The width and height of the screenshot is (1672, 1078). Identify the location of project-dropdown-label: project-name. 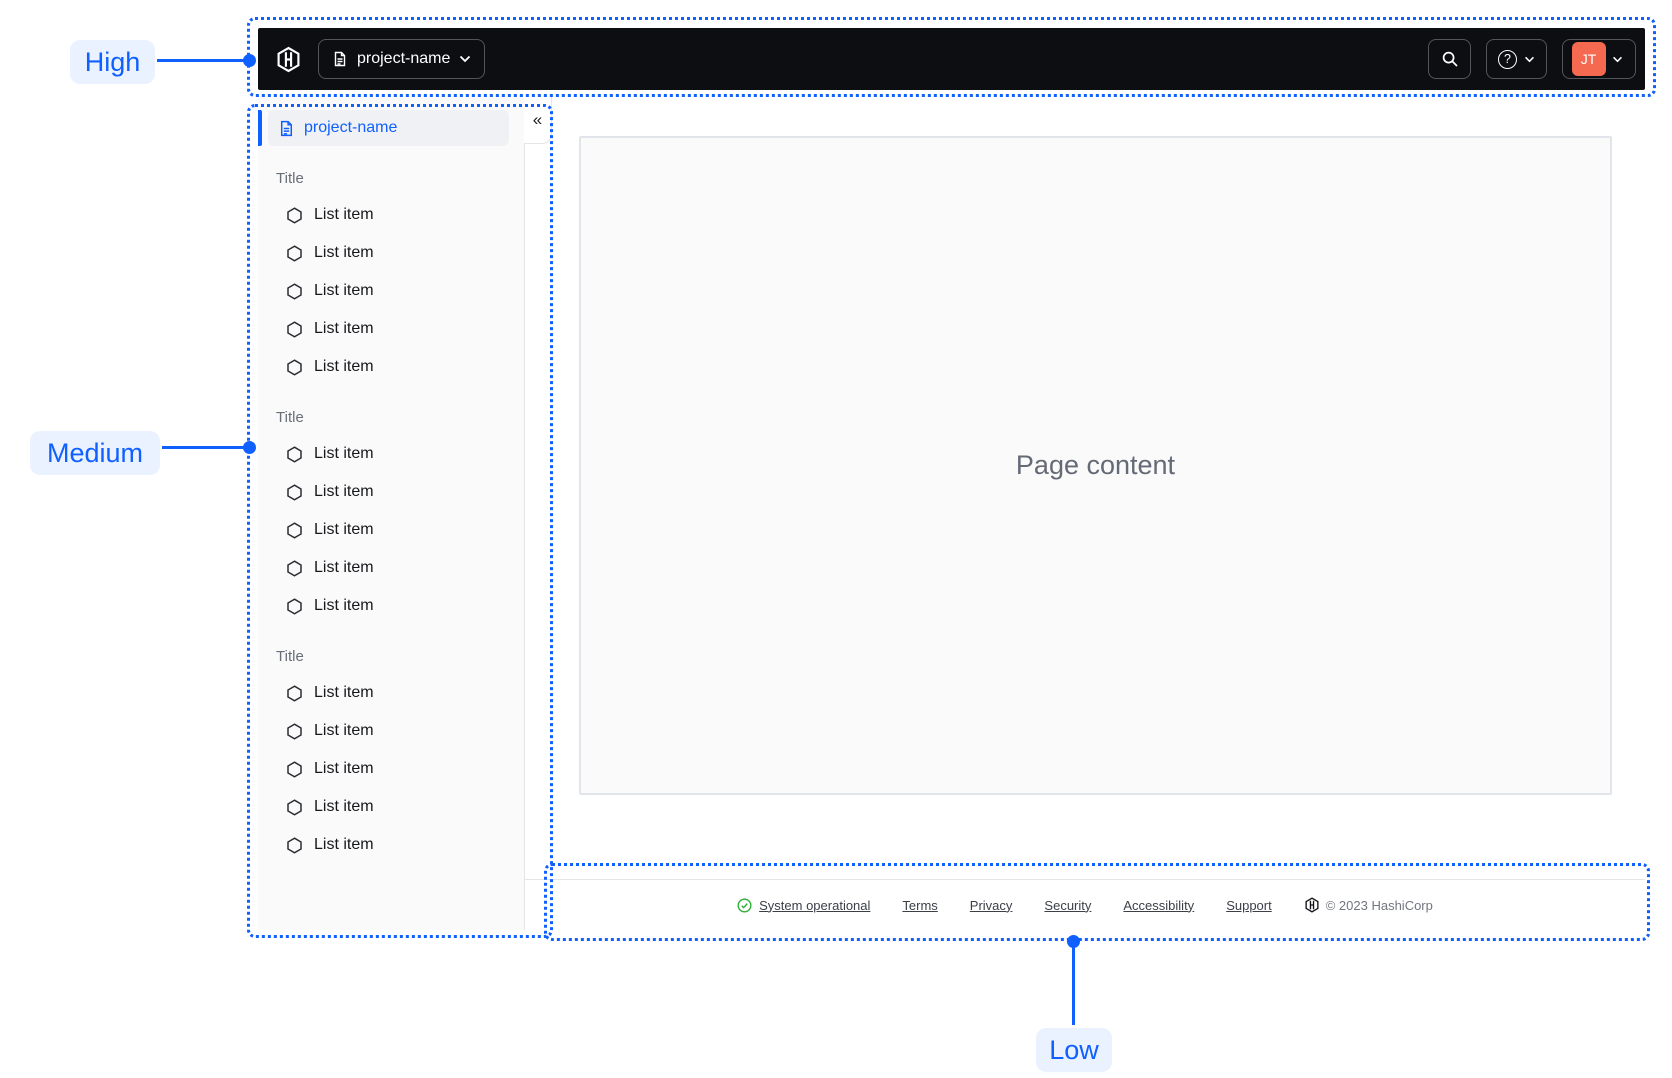
(404, 58).